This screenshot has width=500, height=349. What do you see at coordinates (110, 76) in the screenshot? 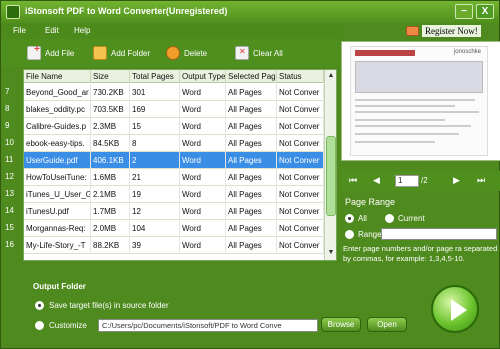
I see `col-size: Size` at bounding box center [110, 76].